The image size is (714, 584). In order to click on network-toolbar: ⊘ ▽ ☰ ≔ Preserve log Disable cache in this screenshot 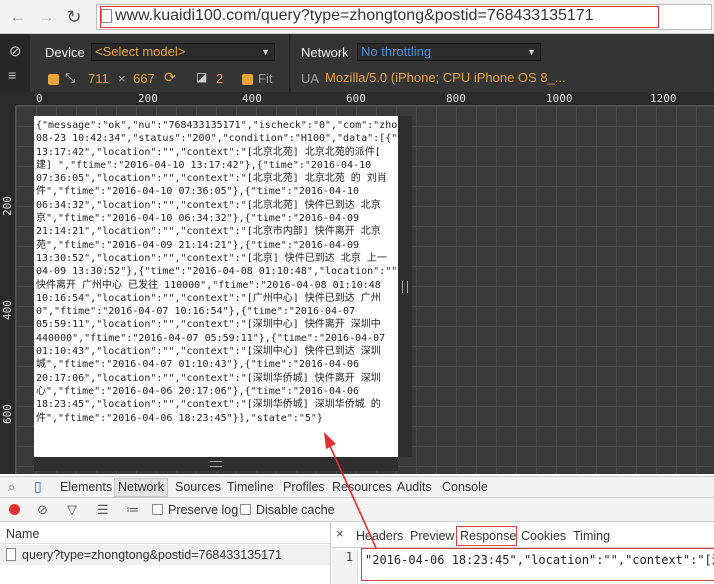, I will do `click(357, 510)`.